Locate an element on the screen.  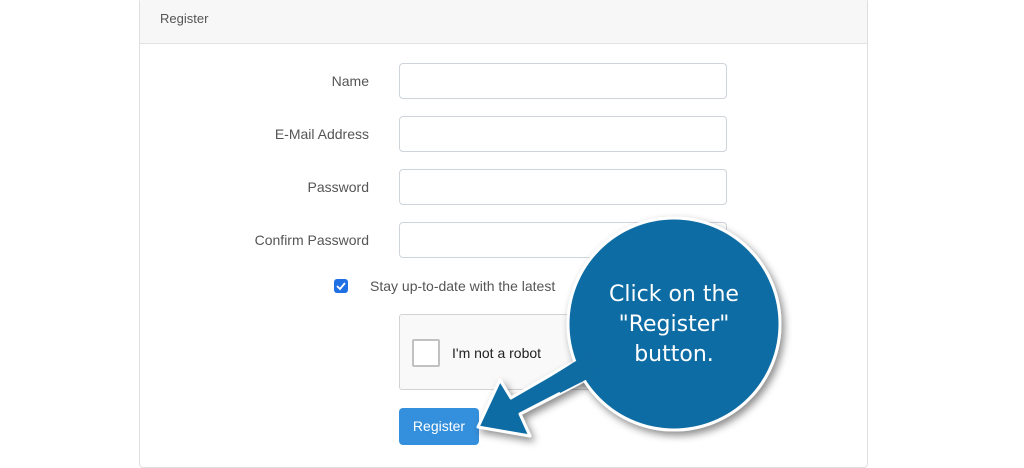
password-input is located at coordinates (563, 187).